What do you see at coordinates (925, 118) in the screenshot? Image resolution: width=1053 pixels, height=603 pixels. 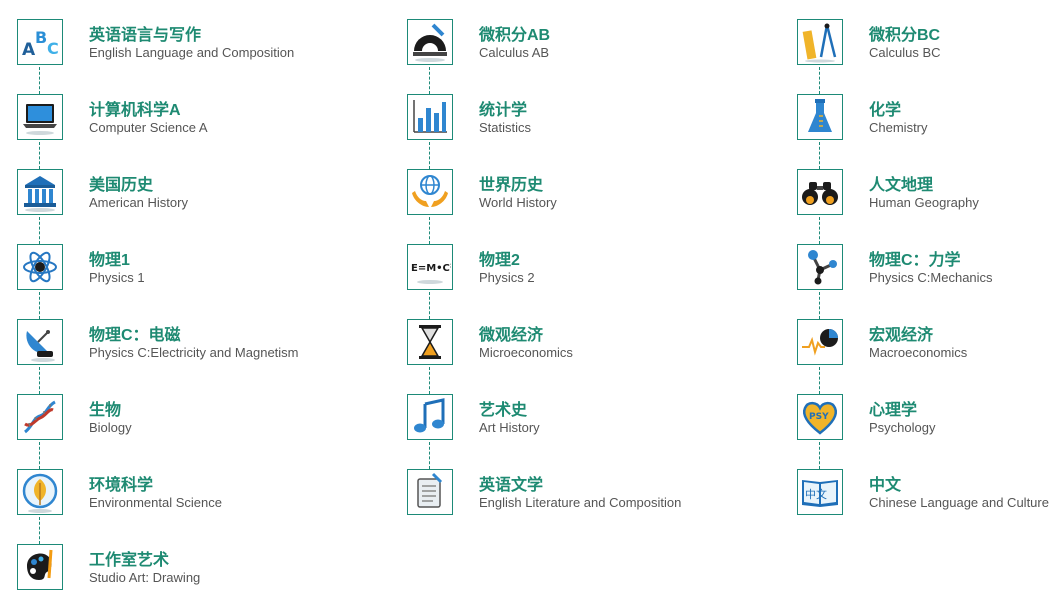 I see `course-item: 化学 Chemistry` at bounding box center [925, 118].